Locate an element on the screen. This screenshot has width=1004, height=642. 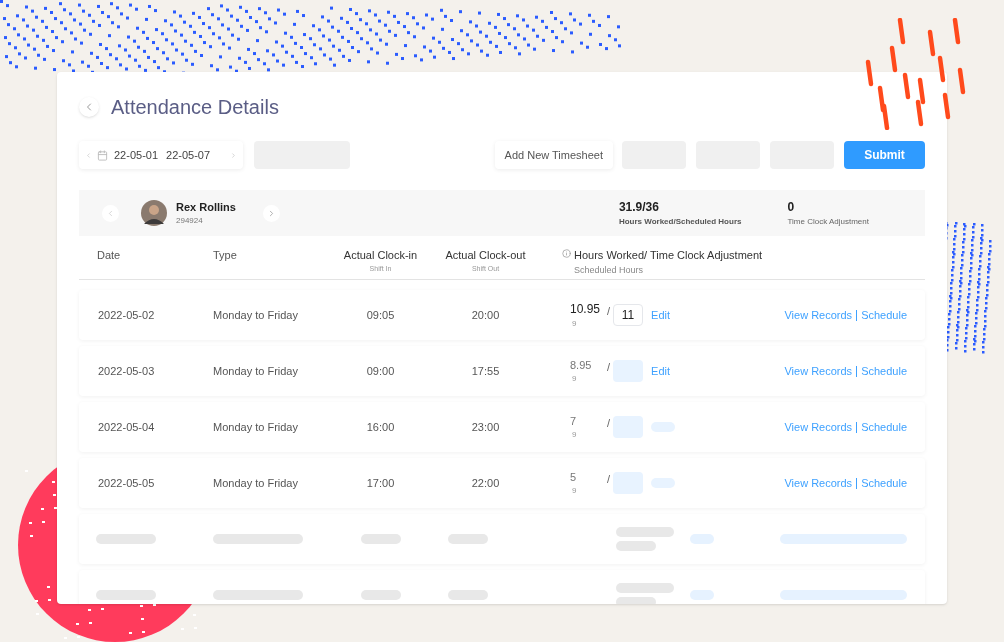
chevron-left-icon is located at coordinates (110, 213).